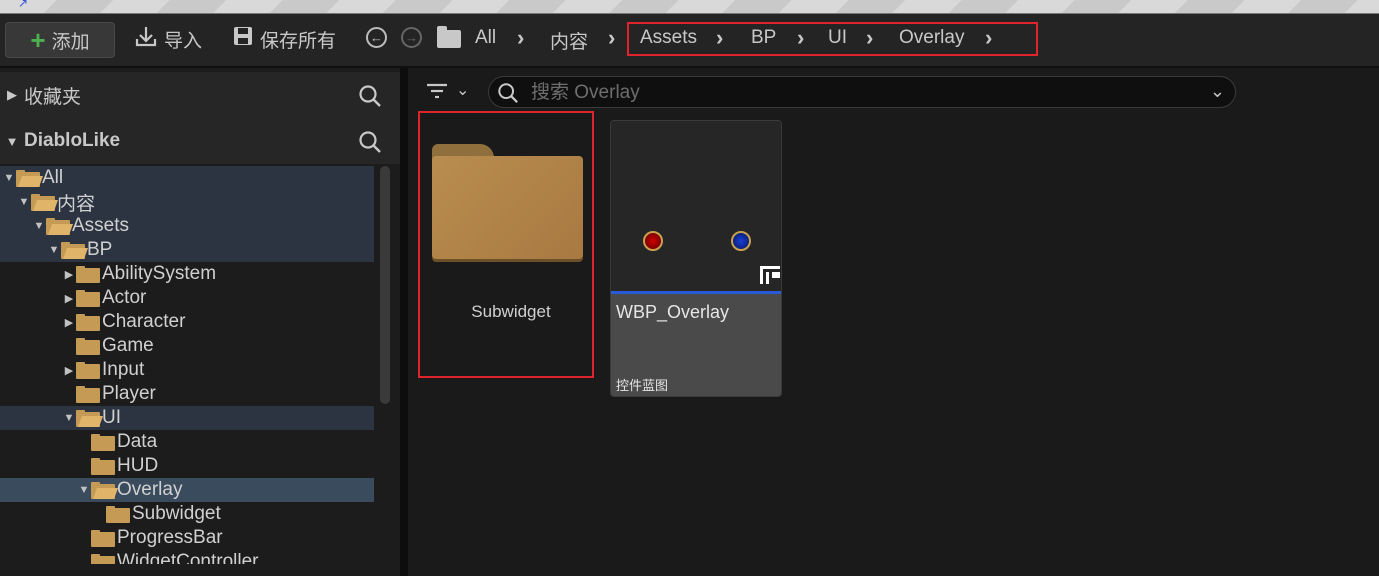  I want to click on tree-item-widgetcontroller: WidgetController, so click(187, 557).